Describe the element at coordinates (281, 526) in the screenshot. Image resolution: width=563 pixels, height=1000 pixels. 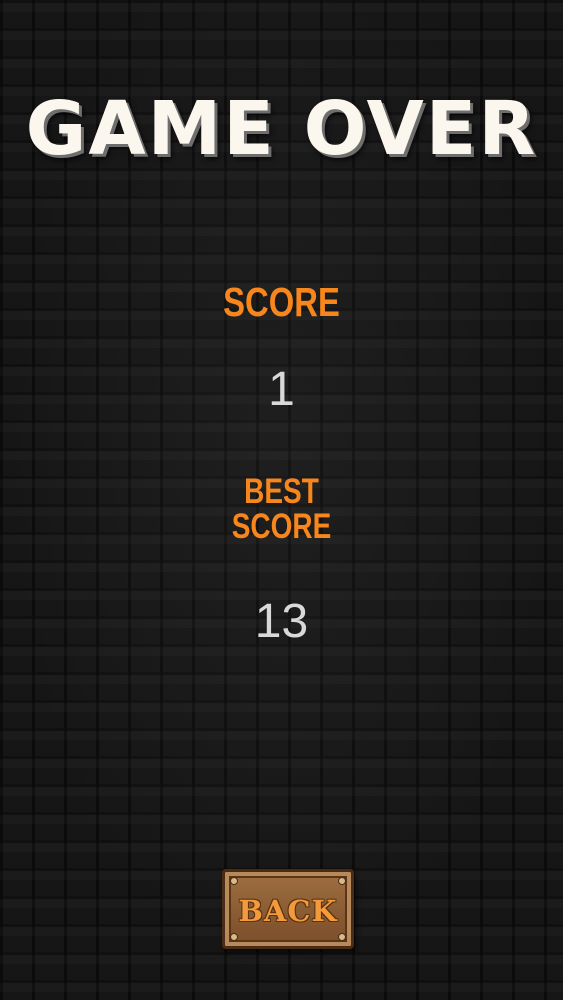
I see `best-score-label-line2: SCORE` at that location.